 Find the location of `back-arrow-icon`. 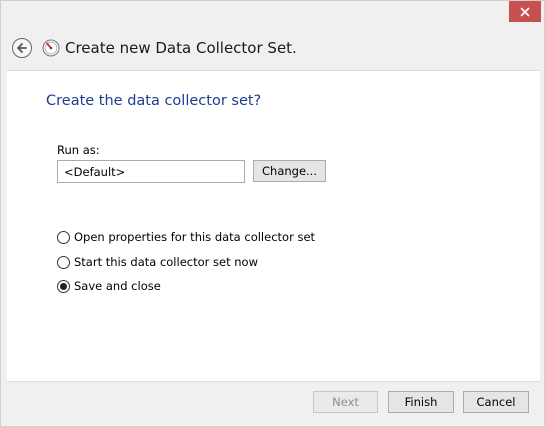

back-arrow-icon is located at coordinates (22, 48).